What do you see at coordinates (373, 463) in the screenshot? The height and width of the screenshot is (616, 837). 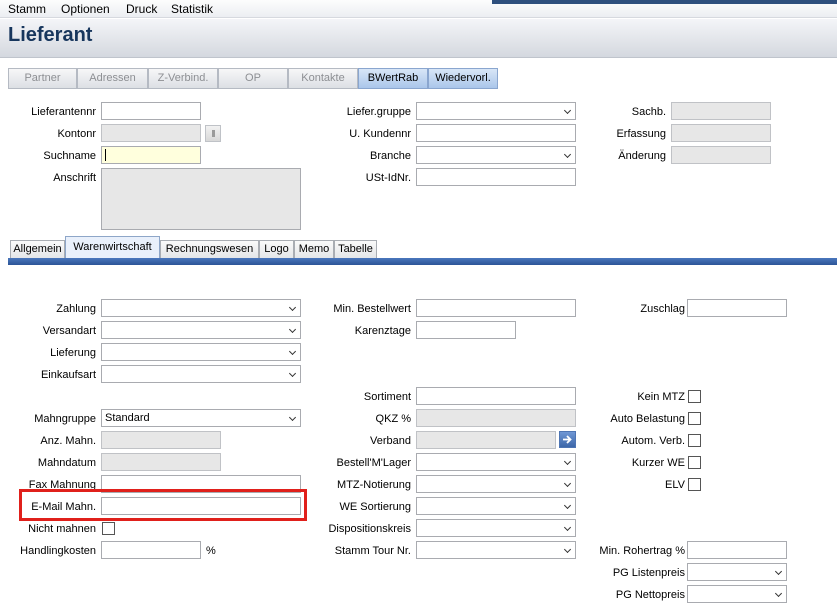 I see `label-bestell-lager: Bestell'M'Lager` at bounding box center [373, 463].